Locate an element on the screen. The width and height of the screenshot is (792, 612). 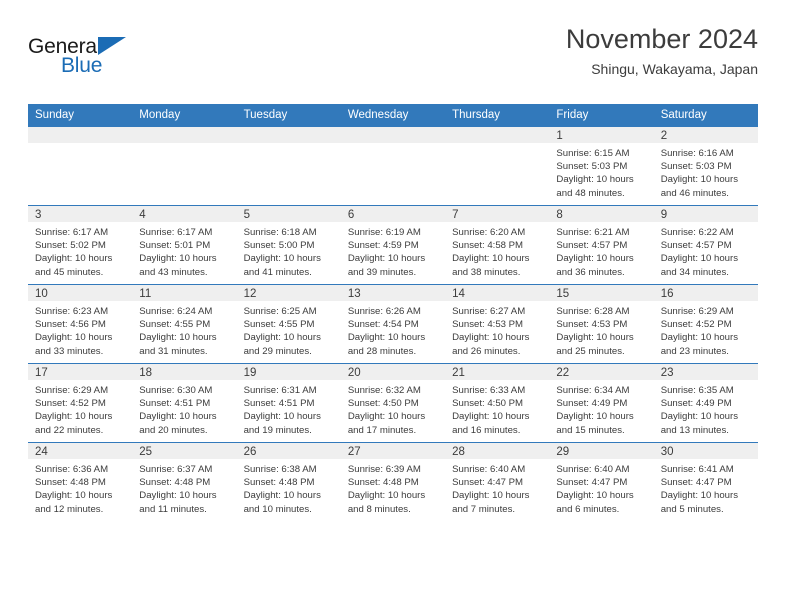
day-detail-line: Sunrise: 6:18 AM is located at coordinates (280, 232).